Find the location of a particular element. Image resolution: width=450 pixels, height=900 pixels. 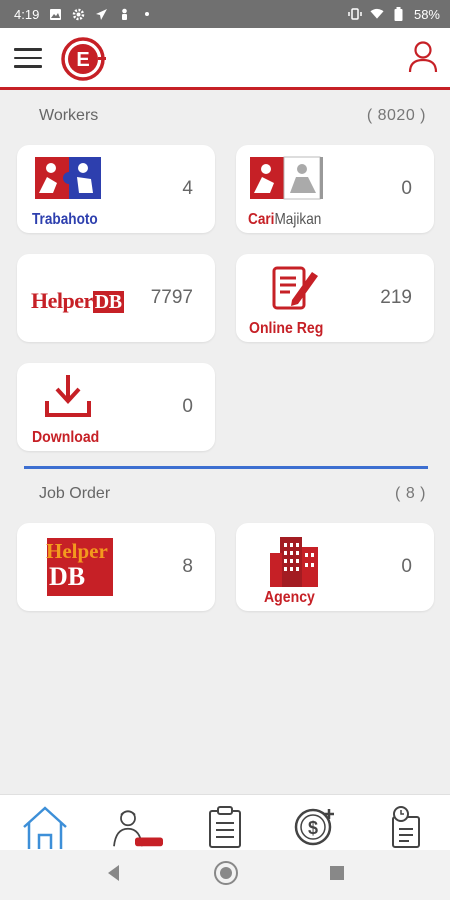

job-order-section-header: Job Order ( 8 ) is located at coordinates (225, 494).